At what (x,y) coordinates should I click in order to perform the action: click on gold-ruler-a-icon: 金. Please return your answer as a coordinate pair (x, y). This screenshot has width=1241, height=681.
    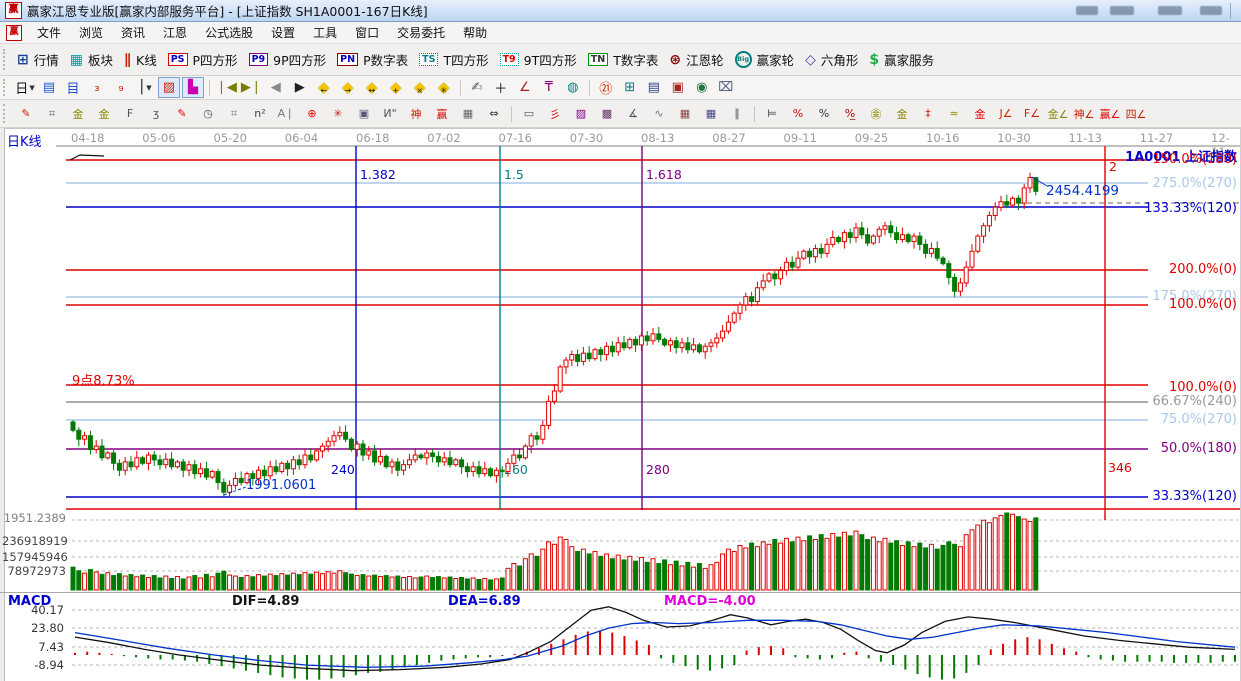
    Looking at the image, I should click on (78, 113).